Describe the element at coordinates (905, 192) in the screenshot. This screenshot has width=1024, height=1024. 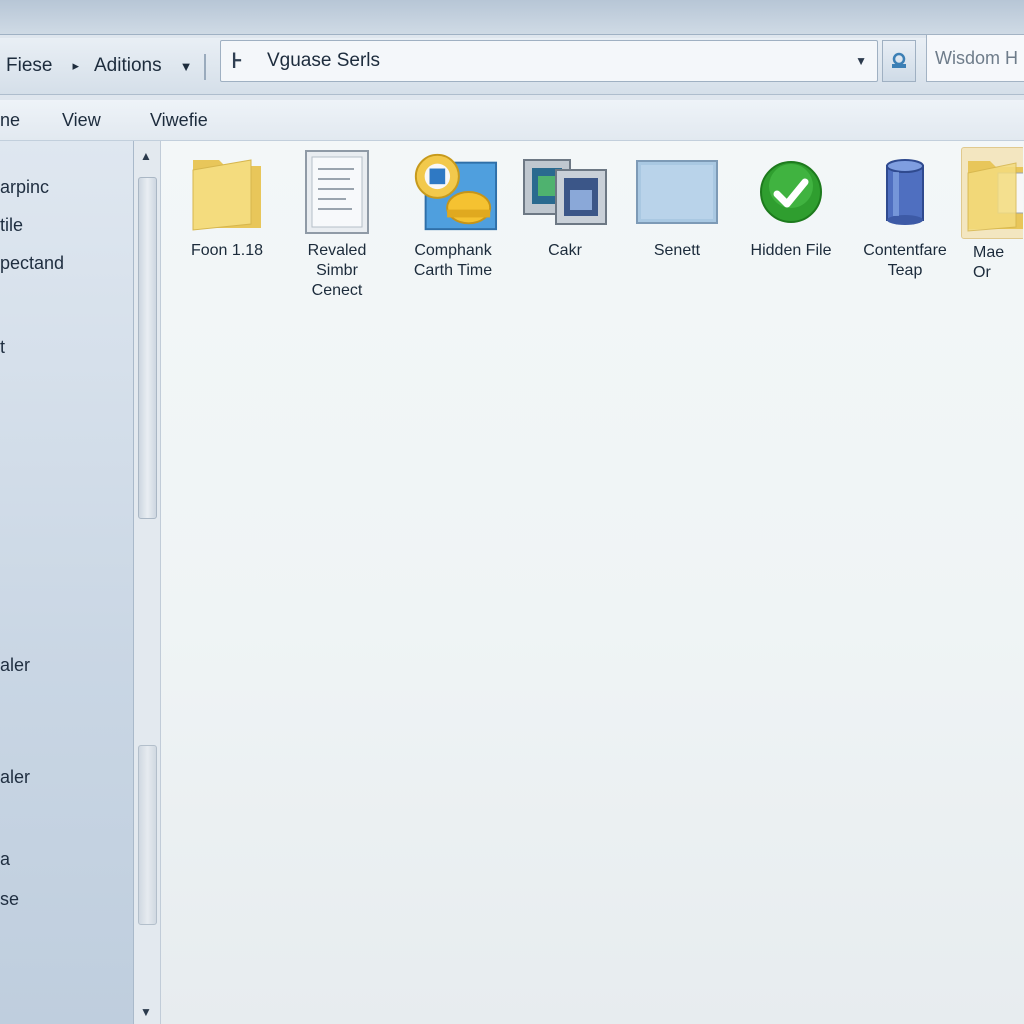
I see `database-icon` at that location.